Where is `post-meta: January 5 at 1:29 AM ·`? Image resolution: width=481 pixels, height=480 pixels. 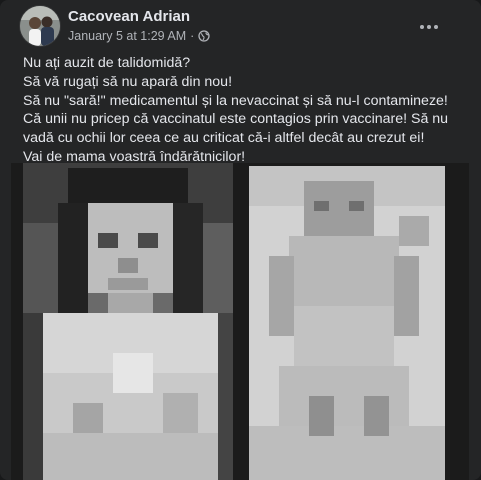
post-meta: January 5 at 1:29 AM · is located at coordinates (139, 36).